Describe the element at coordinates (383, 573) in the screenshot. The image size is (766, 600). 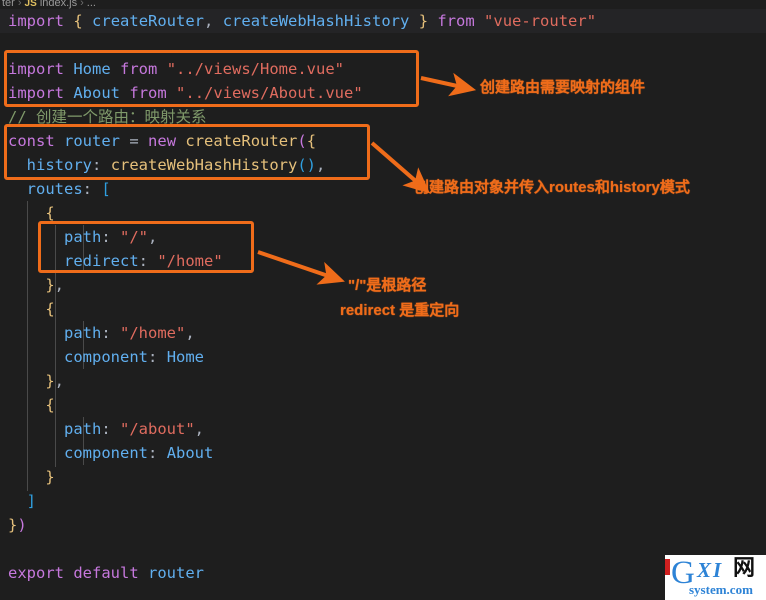
I see `code-line: export default router` at that location.